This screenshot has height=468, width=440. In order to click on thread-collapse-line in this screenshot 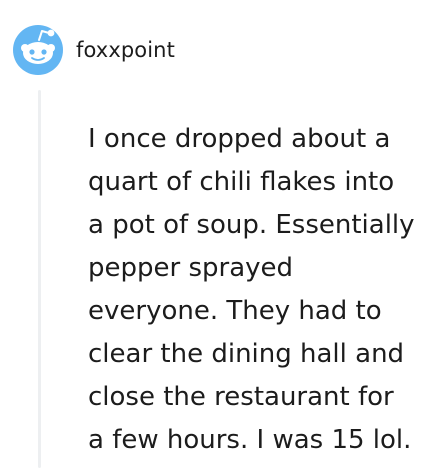, I will do `click(39, 279)`.